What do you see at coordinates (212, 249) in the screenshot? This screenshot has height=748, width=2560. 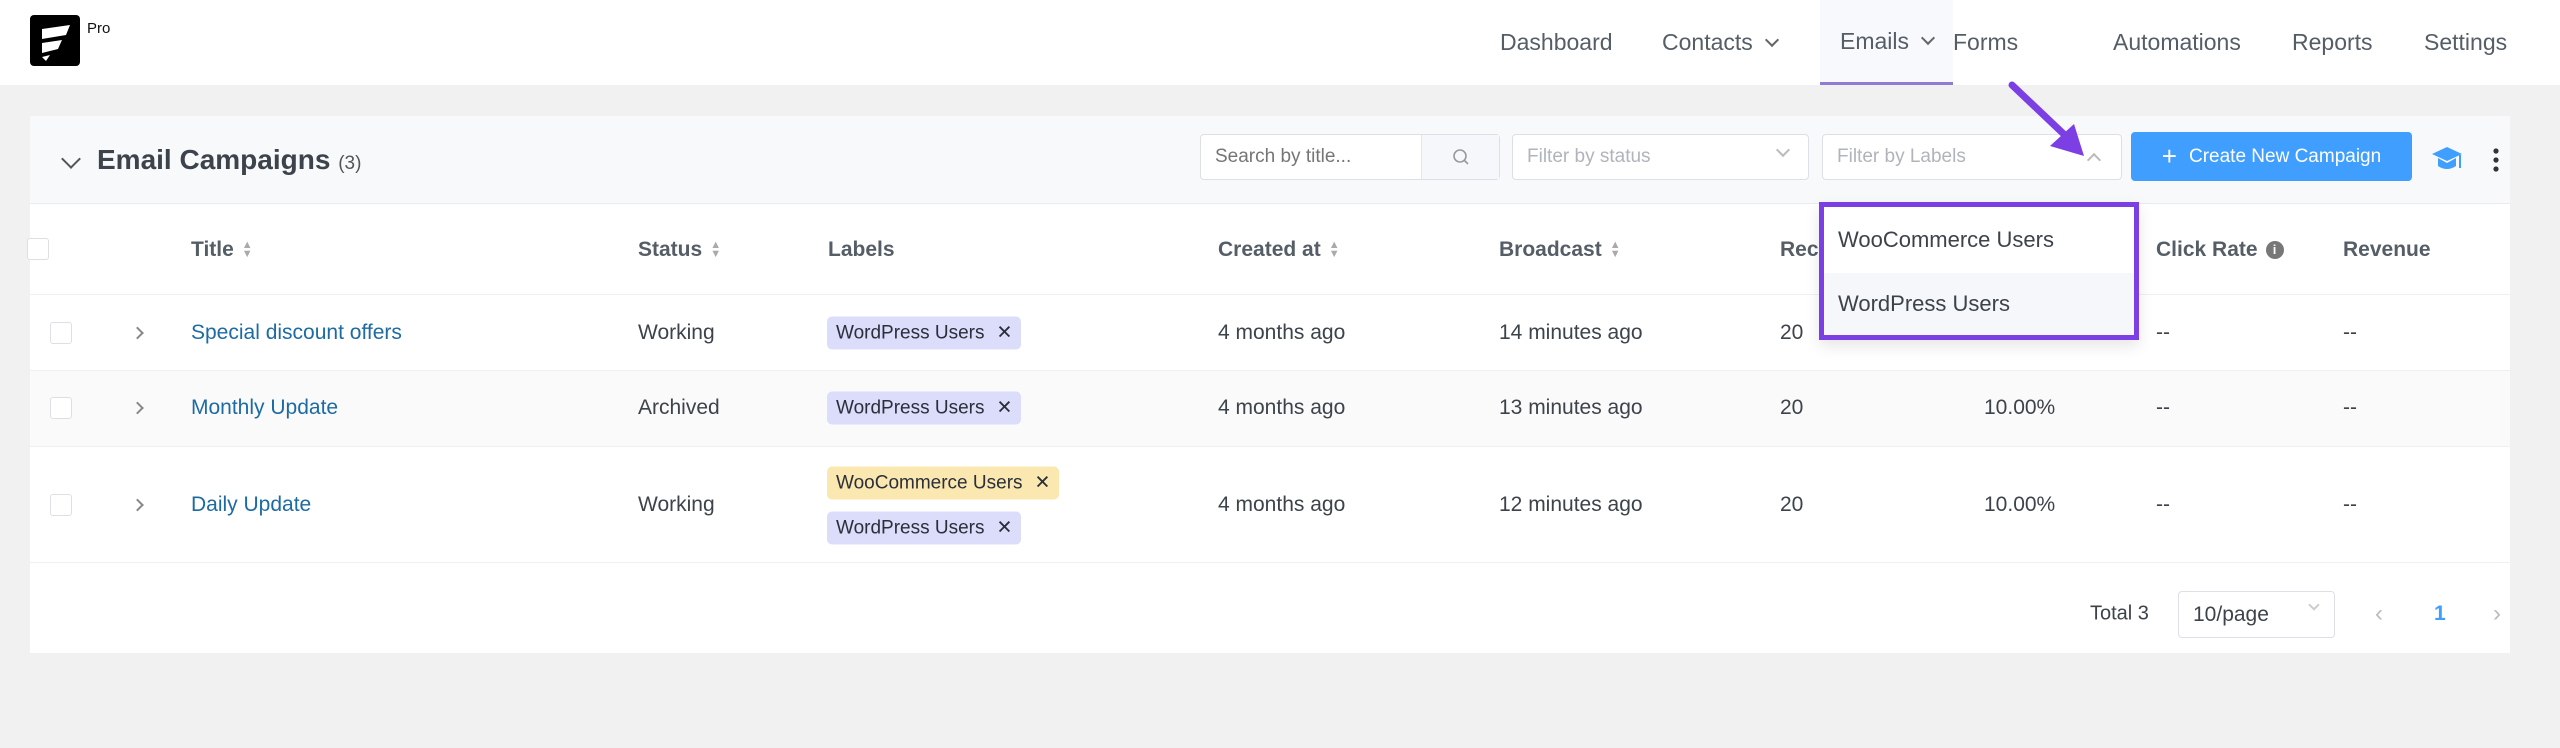 I see `column-label: Title` at bounding box center [212, 249].